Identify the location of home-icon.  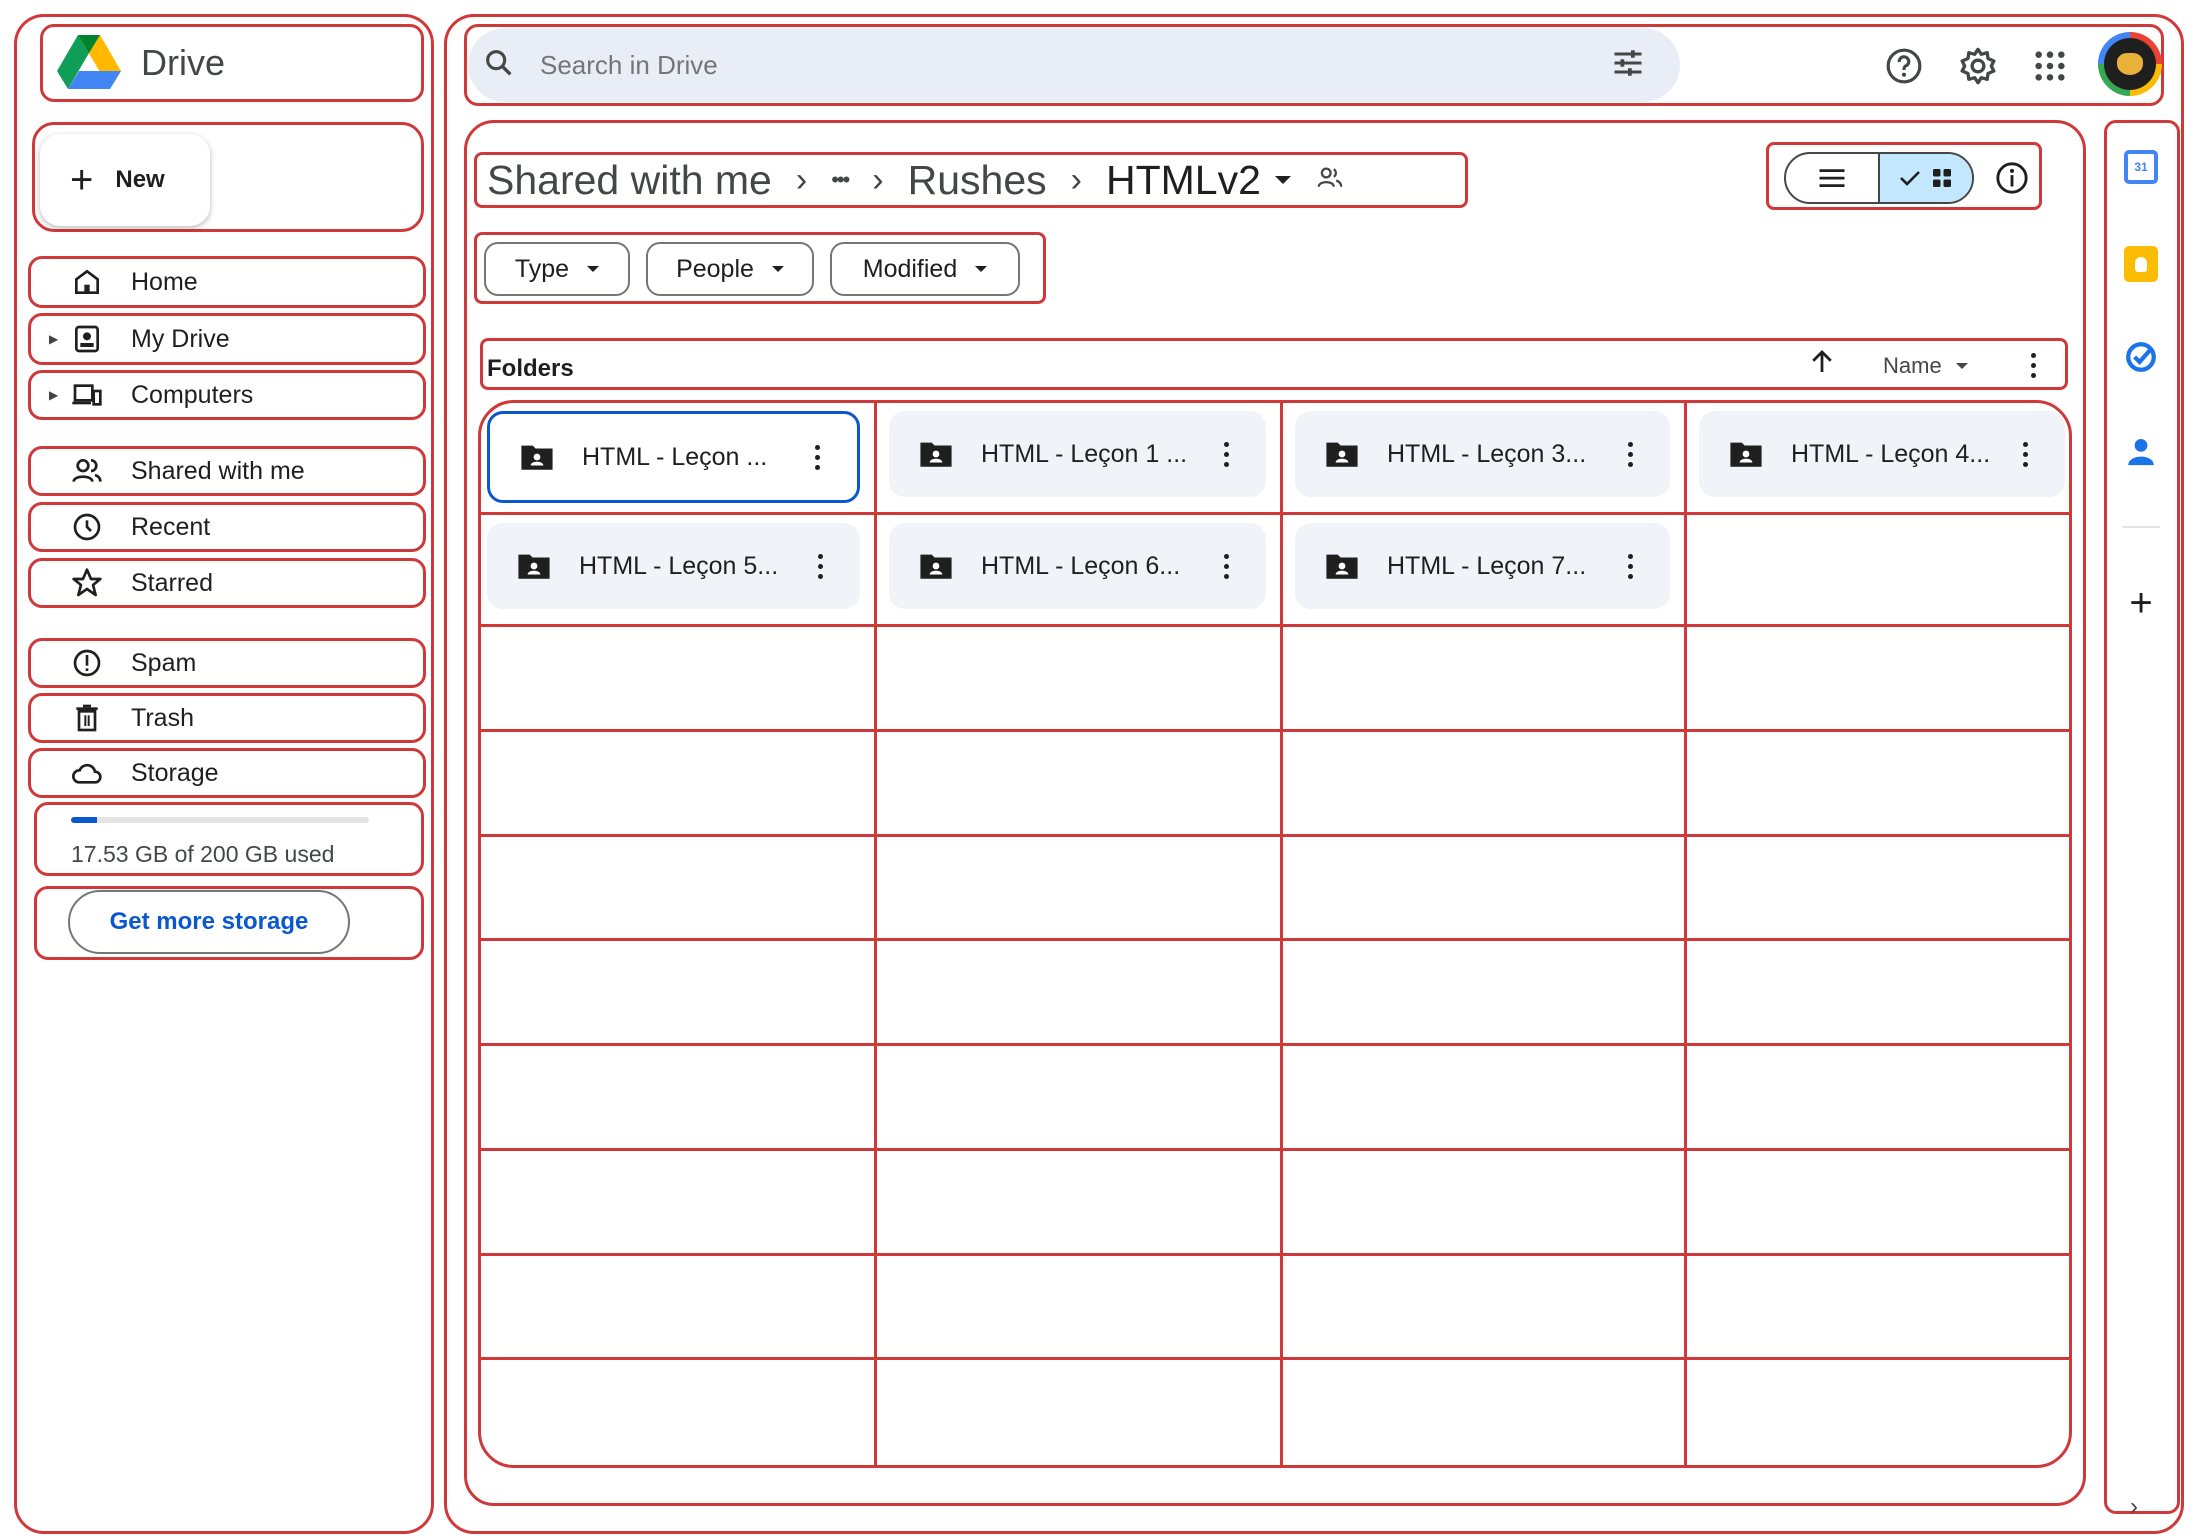
(87, 281).